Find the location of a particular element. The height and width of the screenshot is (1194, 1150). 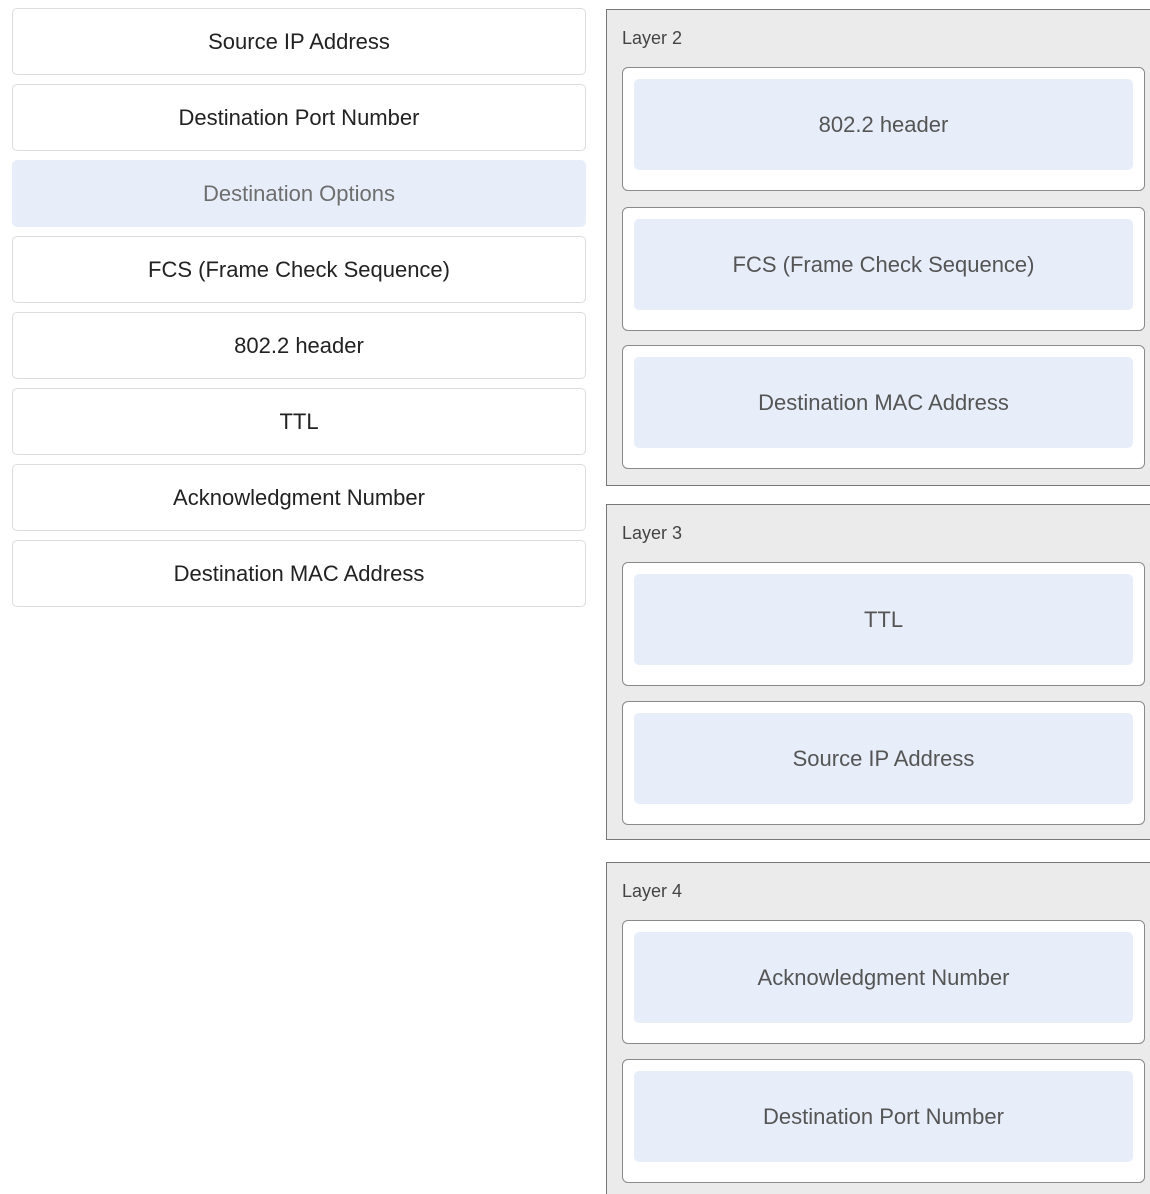

layer-2-drop-slot-2: FCS (Frame Check Sequence) is located at coordinates (883, 269).